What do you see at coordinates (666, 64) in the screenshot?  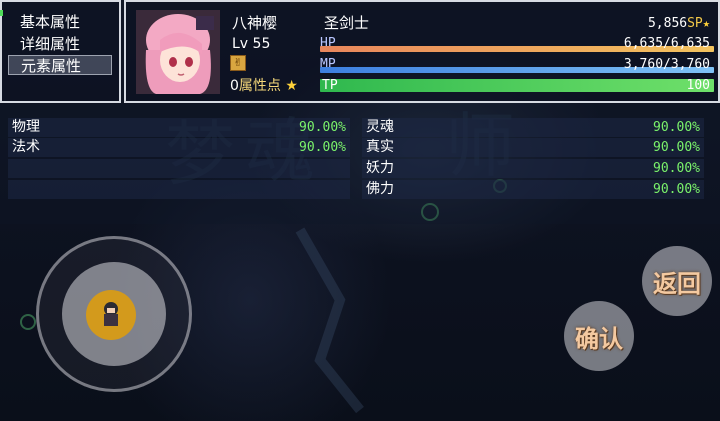 I see `mp-value: 3,760/3,760` at bounding box center [666, 64].